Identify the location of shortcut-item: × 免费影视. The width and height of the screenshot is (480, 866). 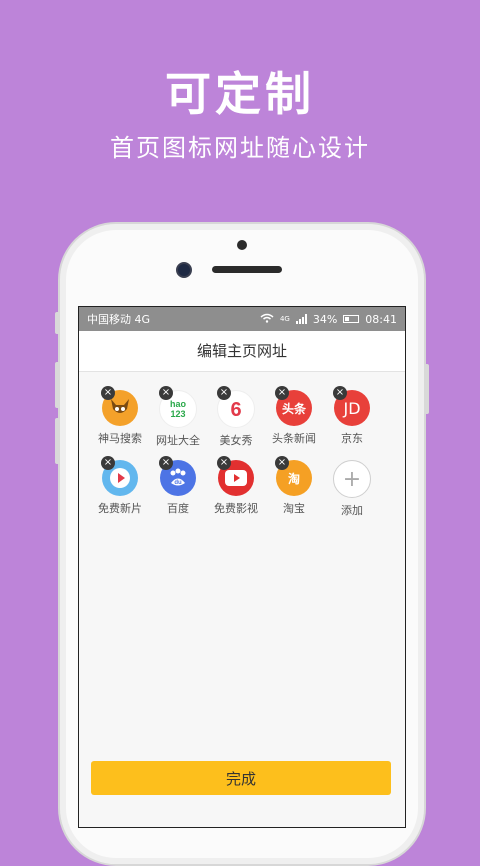
(236, 489).